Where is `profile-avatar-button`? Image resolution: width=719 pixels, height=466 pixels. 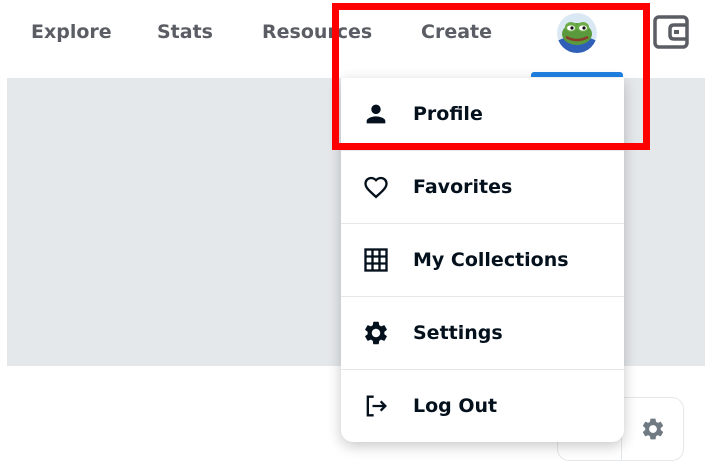
profile-avatar-button is located at coordinates (577, 33).